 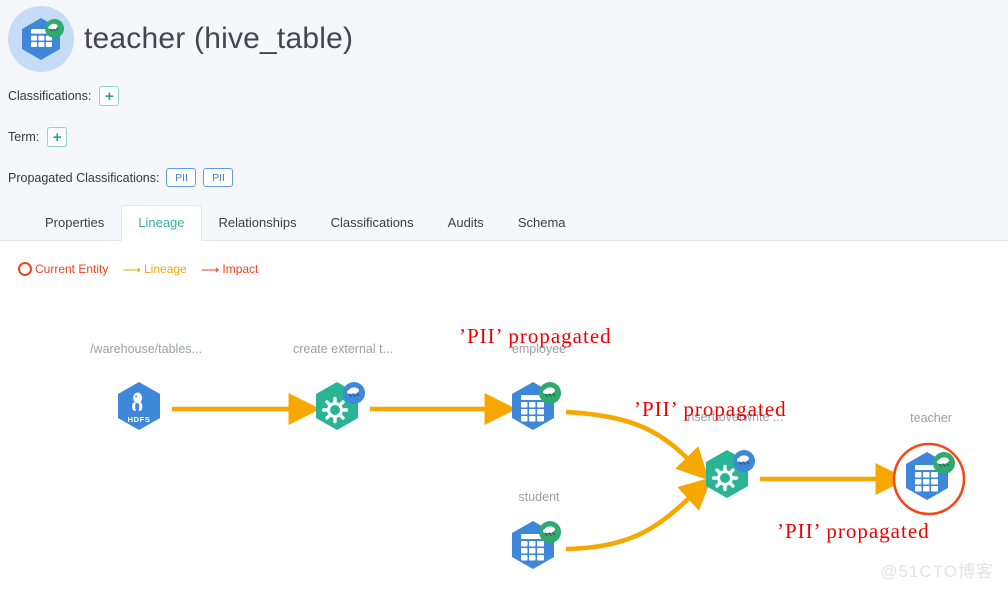 What do you see at coordinates (536, 545) in the screenshot?
I see `graph-node-student` at bounding box center [536, 545].